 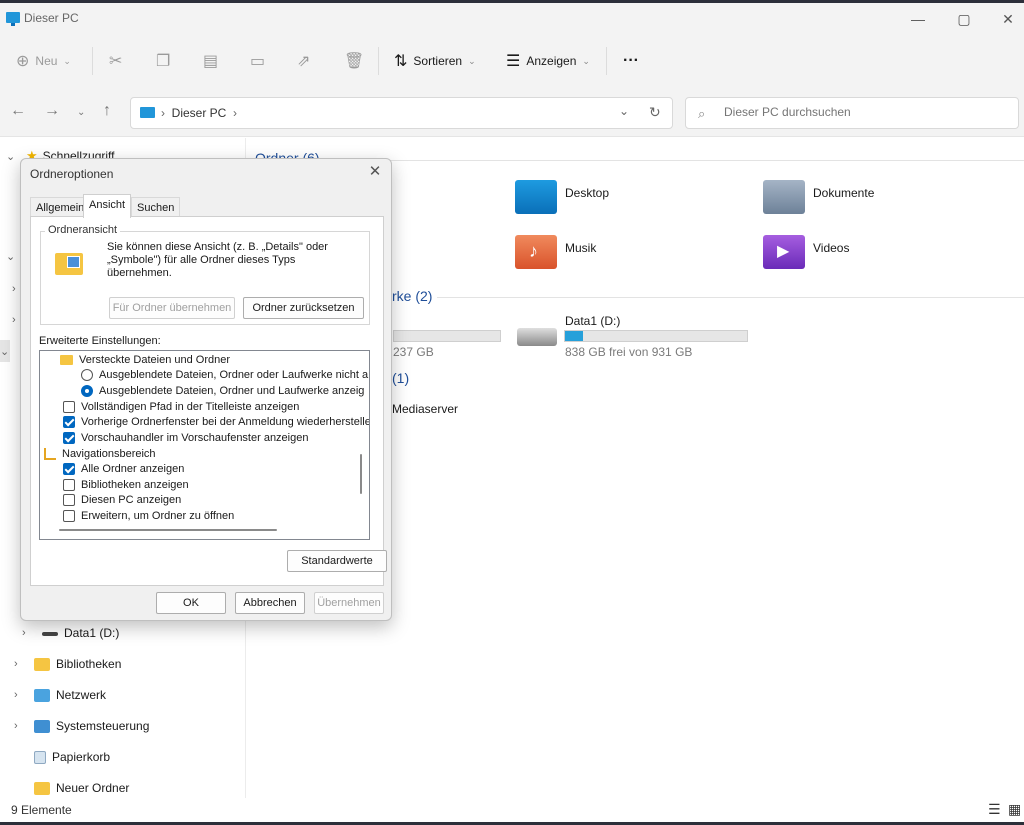 What do you see at coordinates (303, 308) in the screenshot?
I see `reset-folders-button: Ordner zurücksetzen` at bounding box center [303, 308].